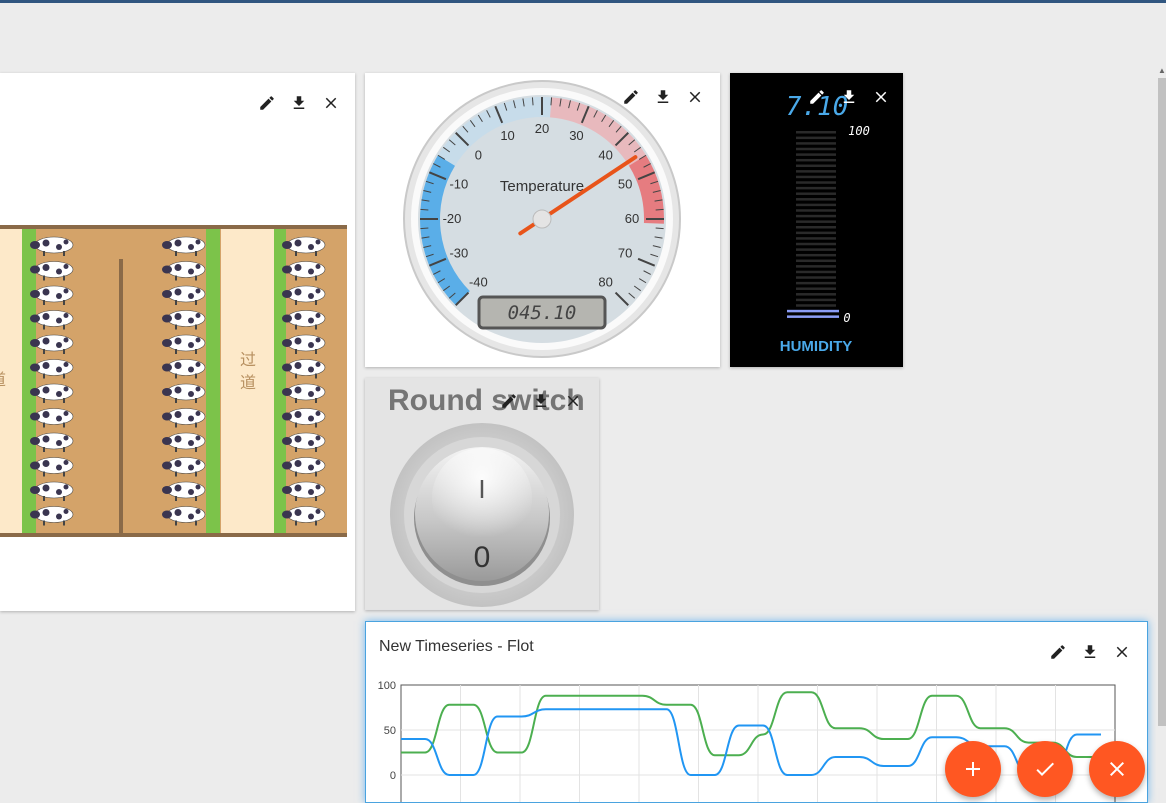 The width and height of the screenshot is (1166, 803). I want to click on humidity-label: HUMIDITY, so click(816, 346).